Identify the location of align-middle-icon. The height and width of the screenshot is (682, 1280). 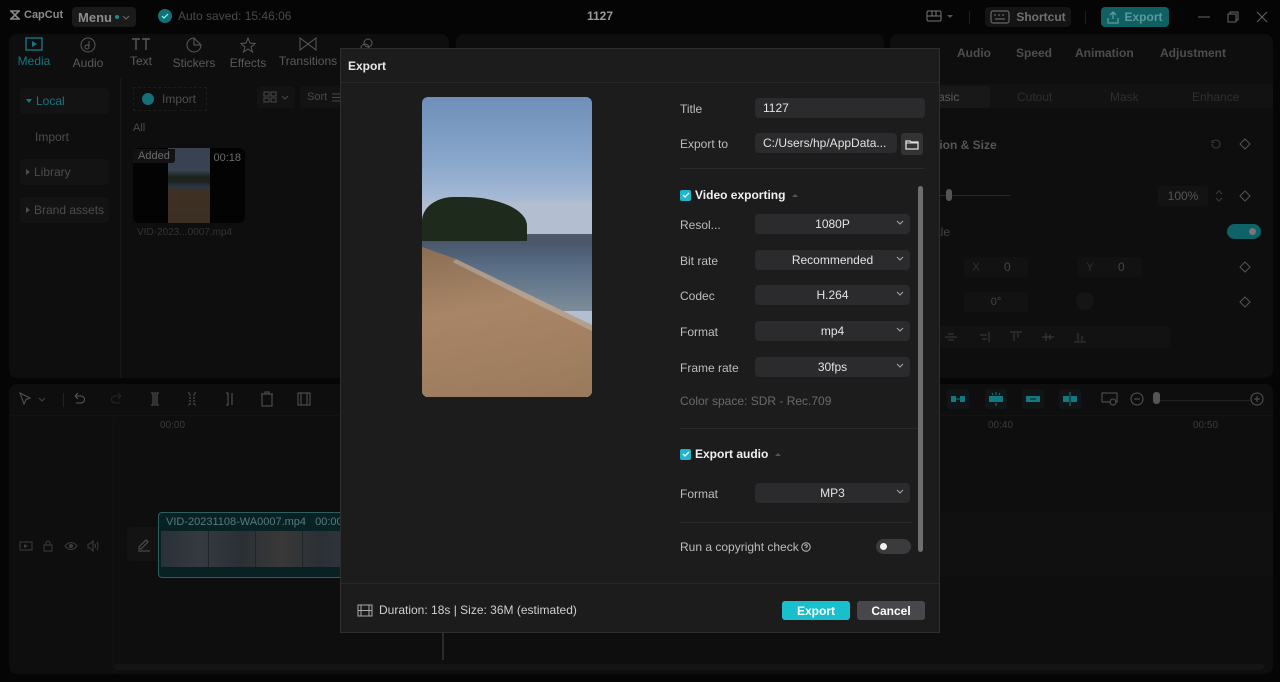
(1048, 337).